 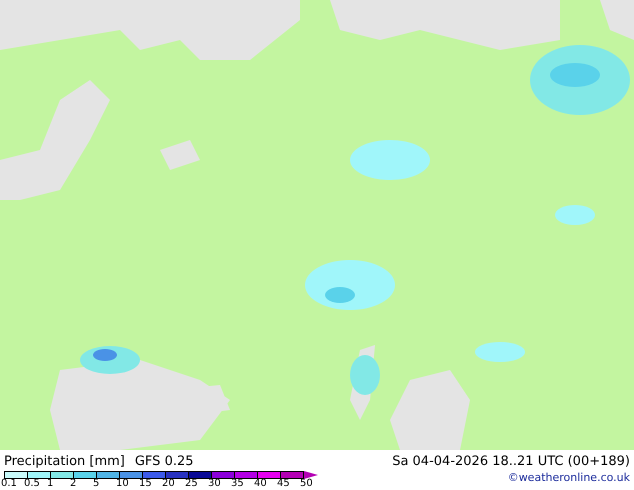 What do you see at coordinates (64, 462) in the screenshot?
I see `legend-title: Precipitation [mm]` at bounding box center [64, 462].